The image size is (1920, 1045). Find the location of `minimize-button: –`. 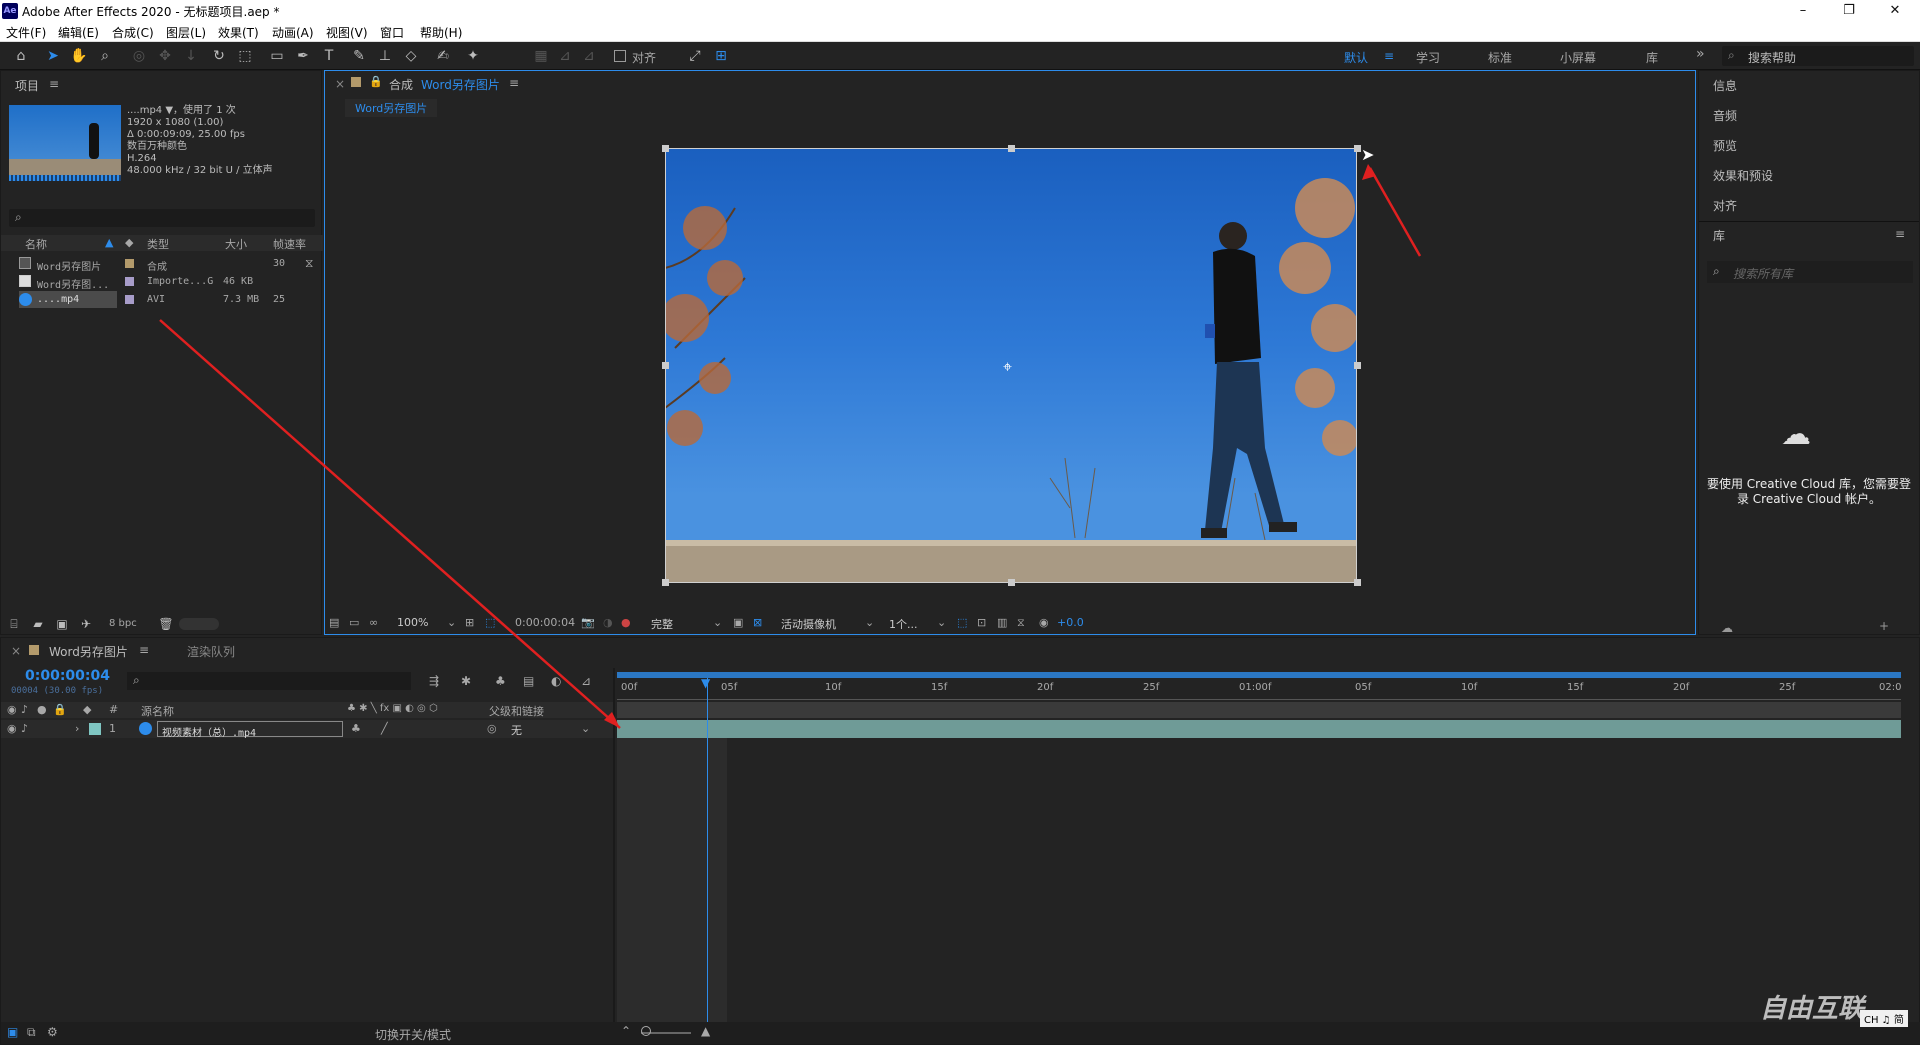

minimize-button: – is located at coordinates (1803, 11).